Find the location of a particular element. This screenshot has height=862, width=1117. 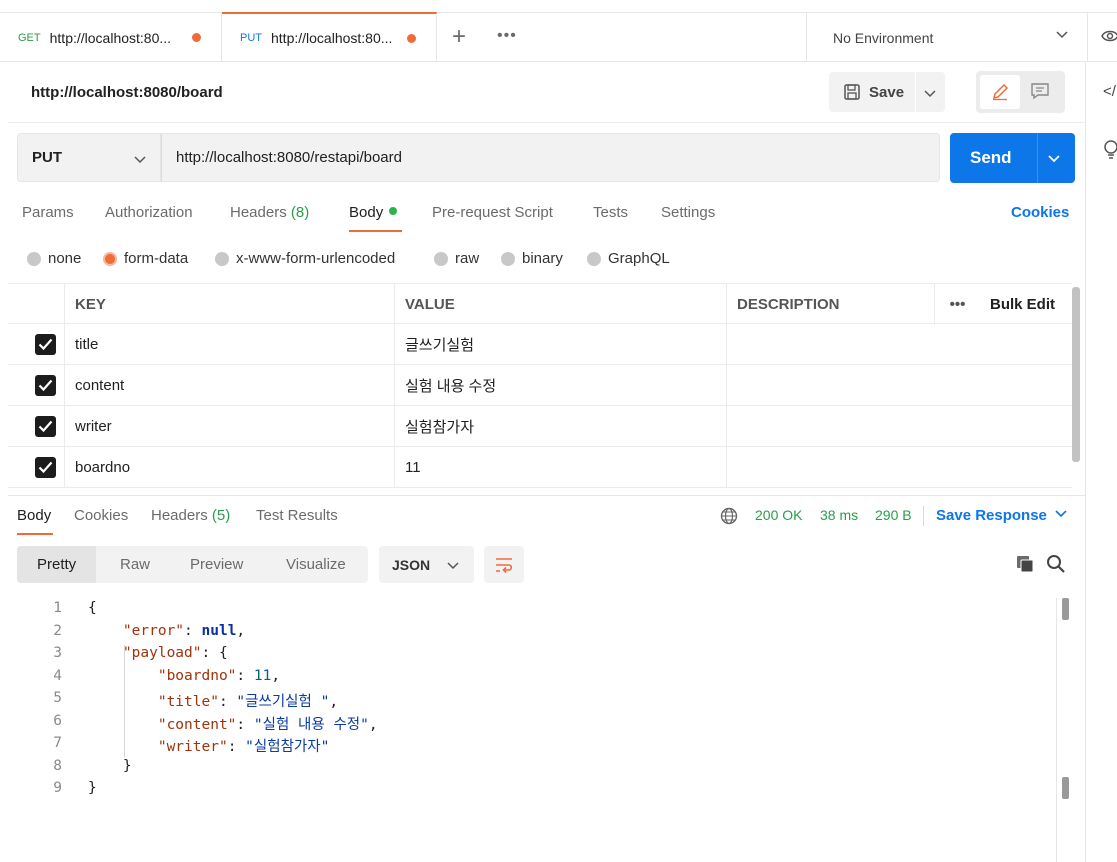

value-cell: 11 is located at coordinates (560, 467).